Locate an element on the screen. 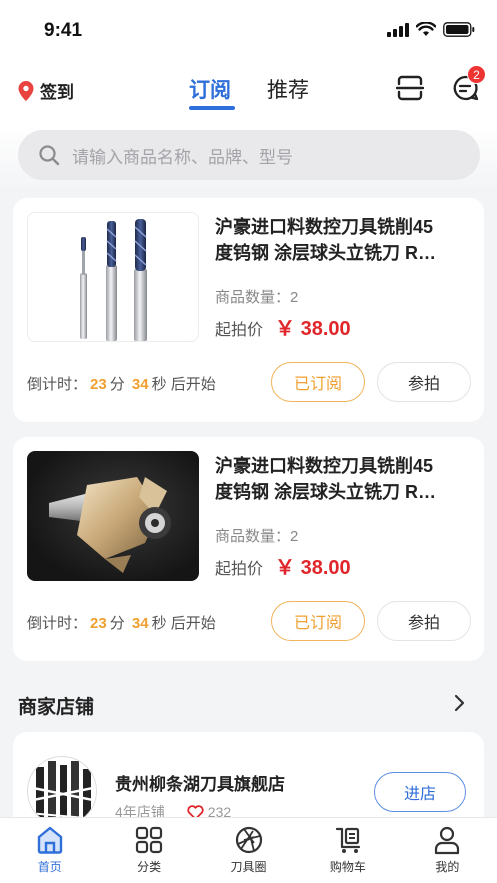 Image resolution: width=497 pixels, height=883 pixels. grid-icon is located at coordinates (149, 840).